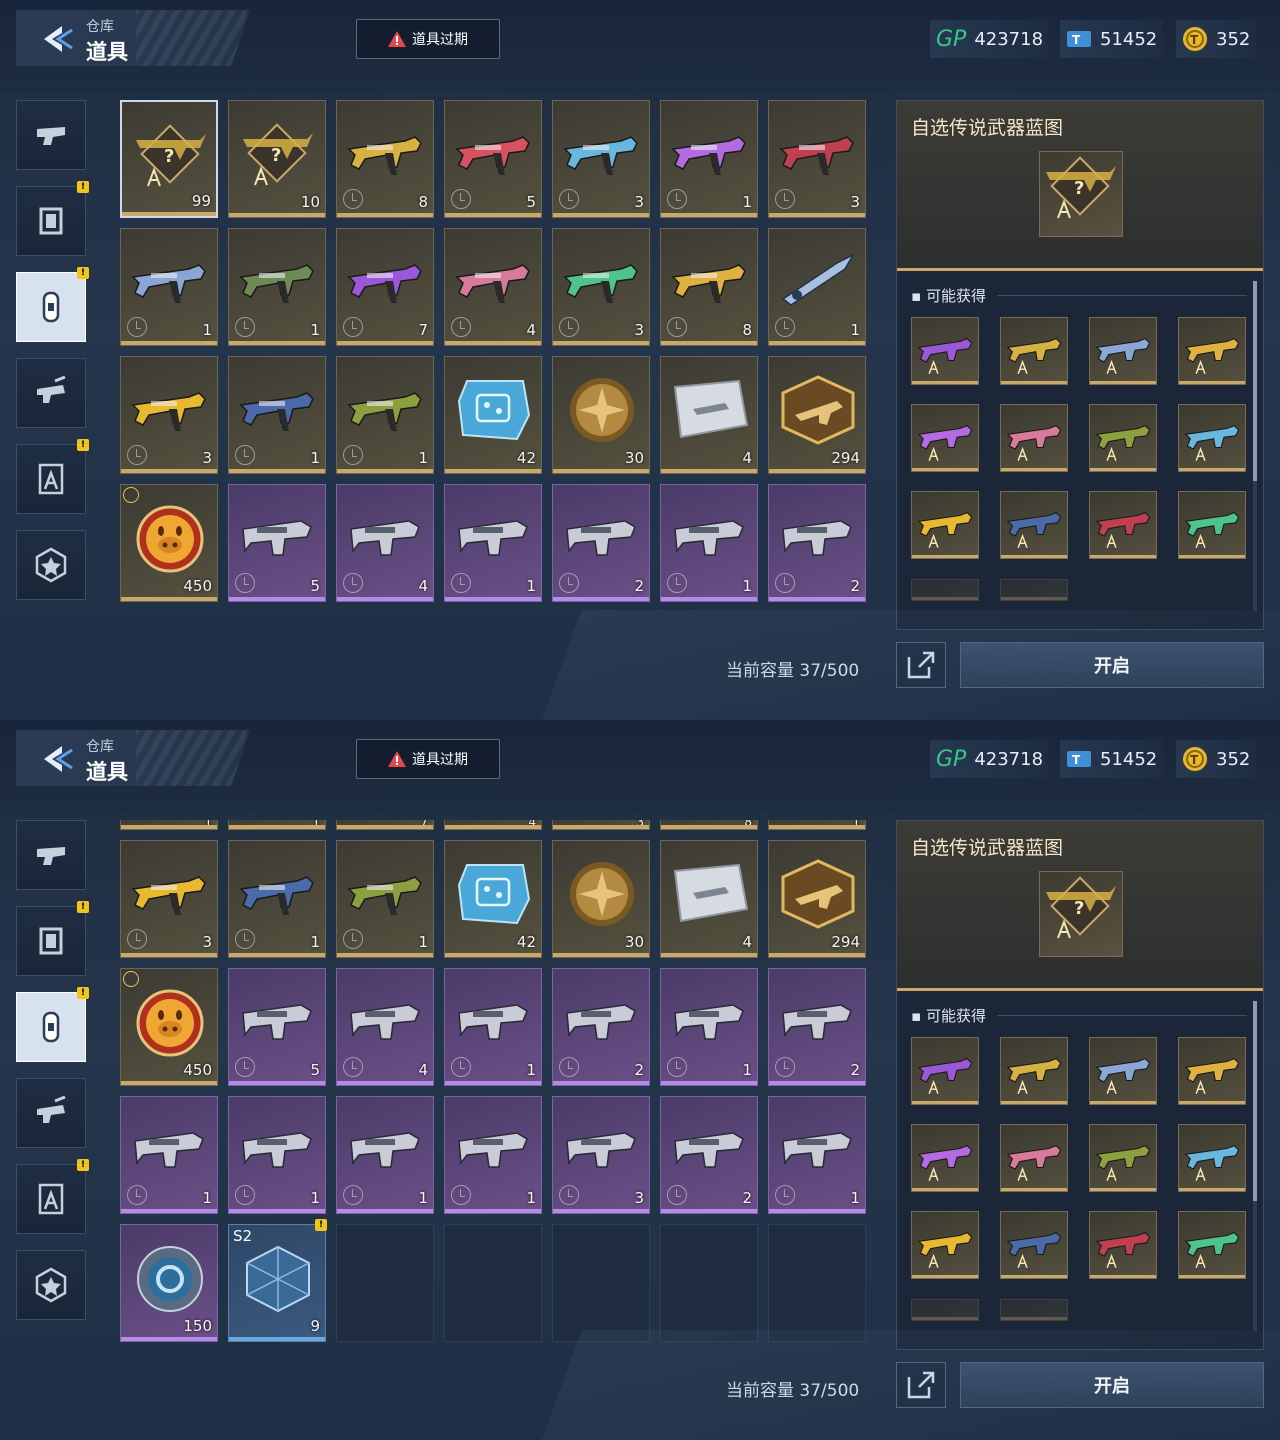  What do you see at coordinates (52, 304) in the screenshot?
I see `sidebar-tab-canister: !` at bounding box center [52, 304].